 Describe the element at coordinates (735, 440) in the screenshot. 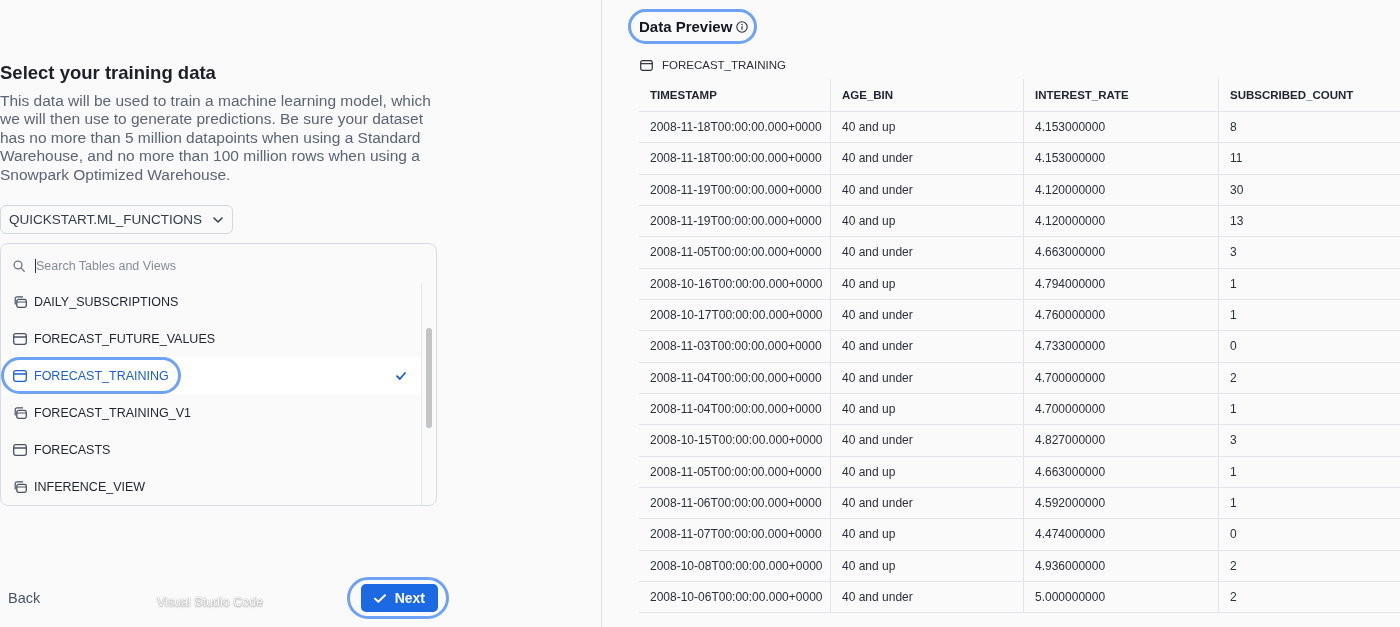

I see `table-cell: 2008-10-15T00:00:00.000+0000` at that location.